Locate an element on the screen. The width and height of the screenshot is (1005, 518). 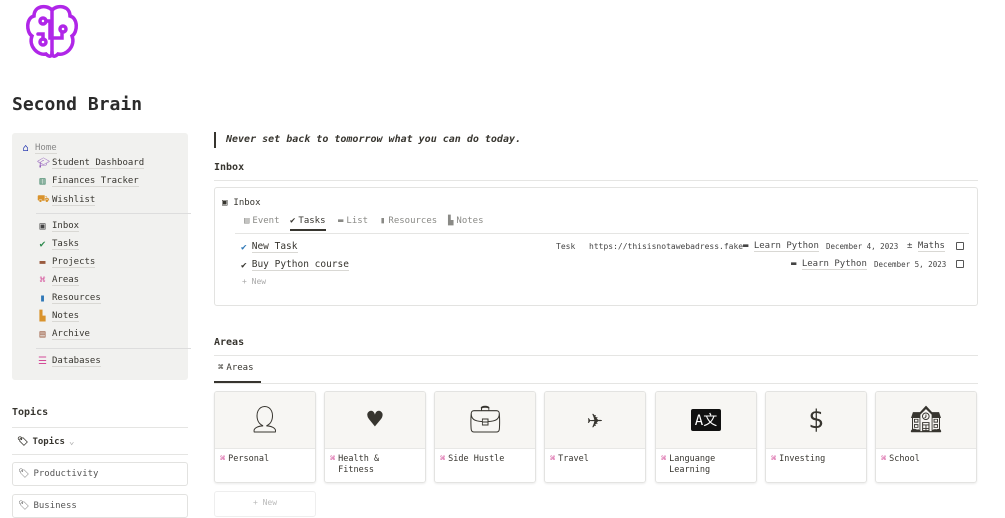
airplane-icon: ✈ is located at coordinates (595, 420).